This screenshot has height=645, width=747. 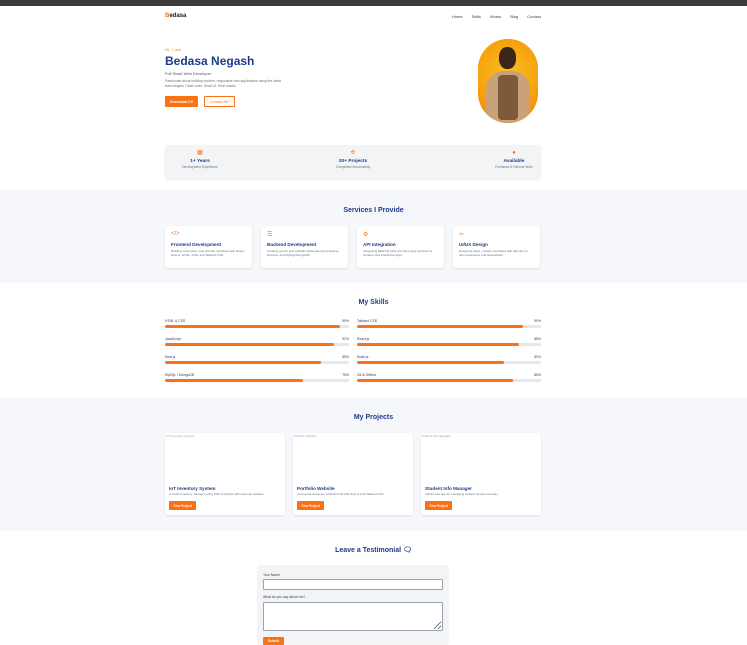 What do you see at coordinates (200, 153) in the screenshot?
I see `calendar-icon: ▦` at bounding box center [200, 153].